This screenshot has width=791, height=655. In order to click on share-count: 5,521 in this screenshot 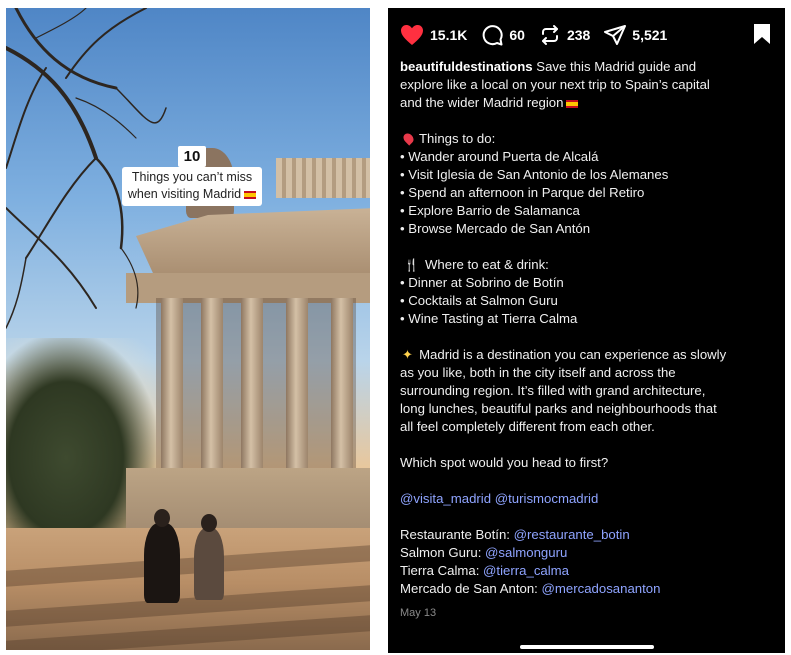, I will do `click(650, 35)`.